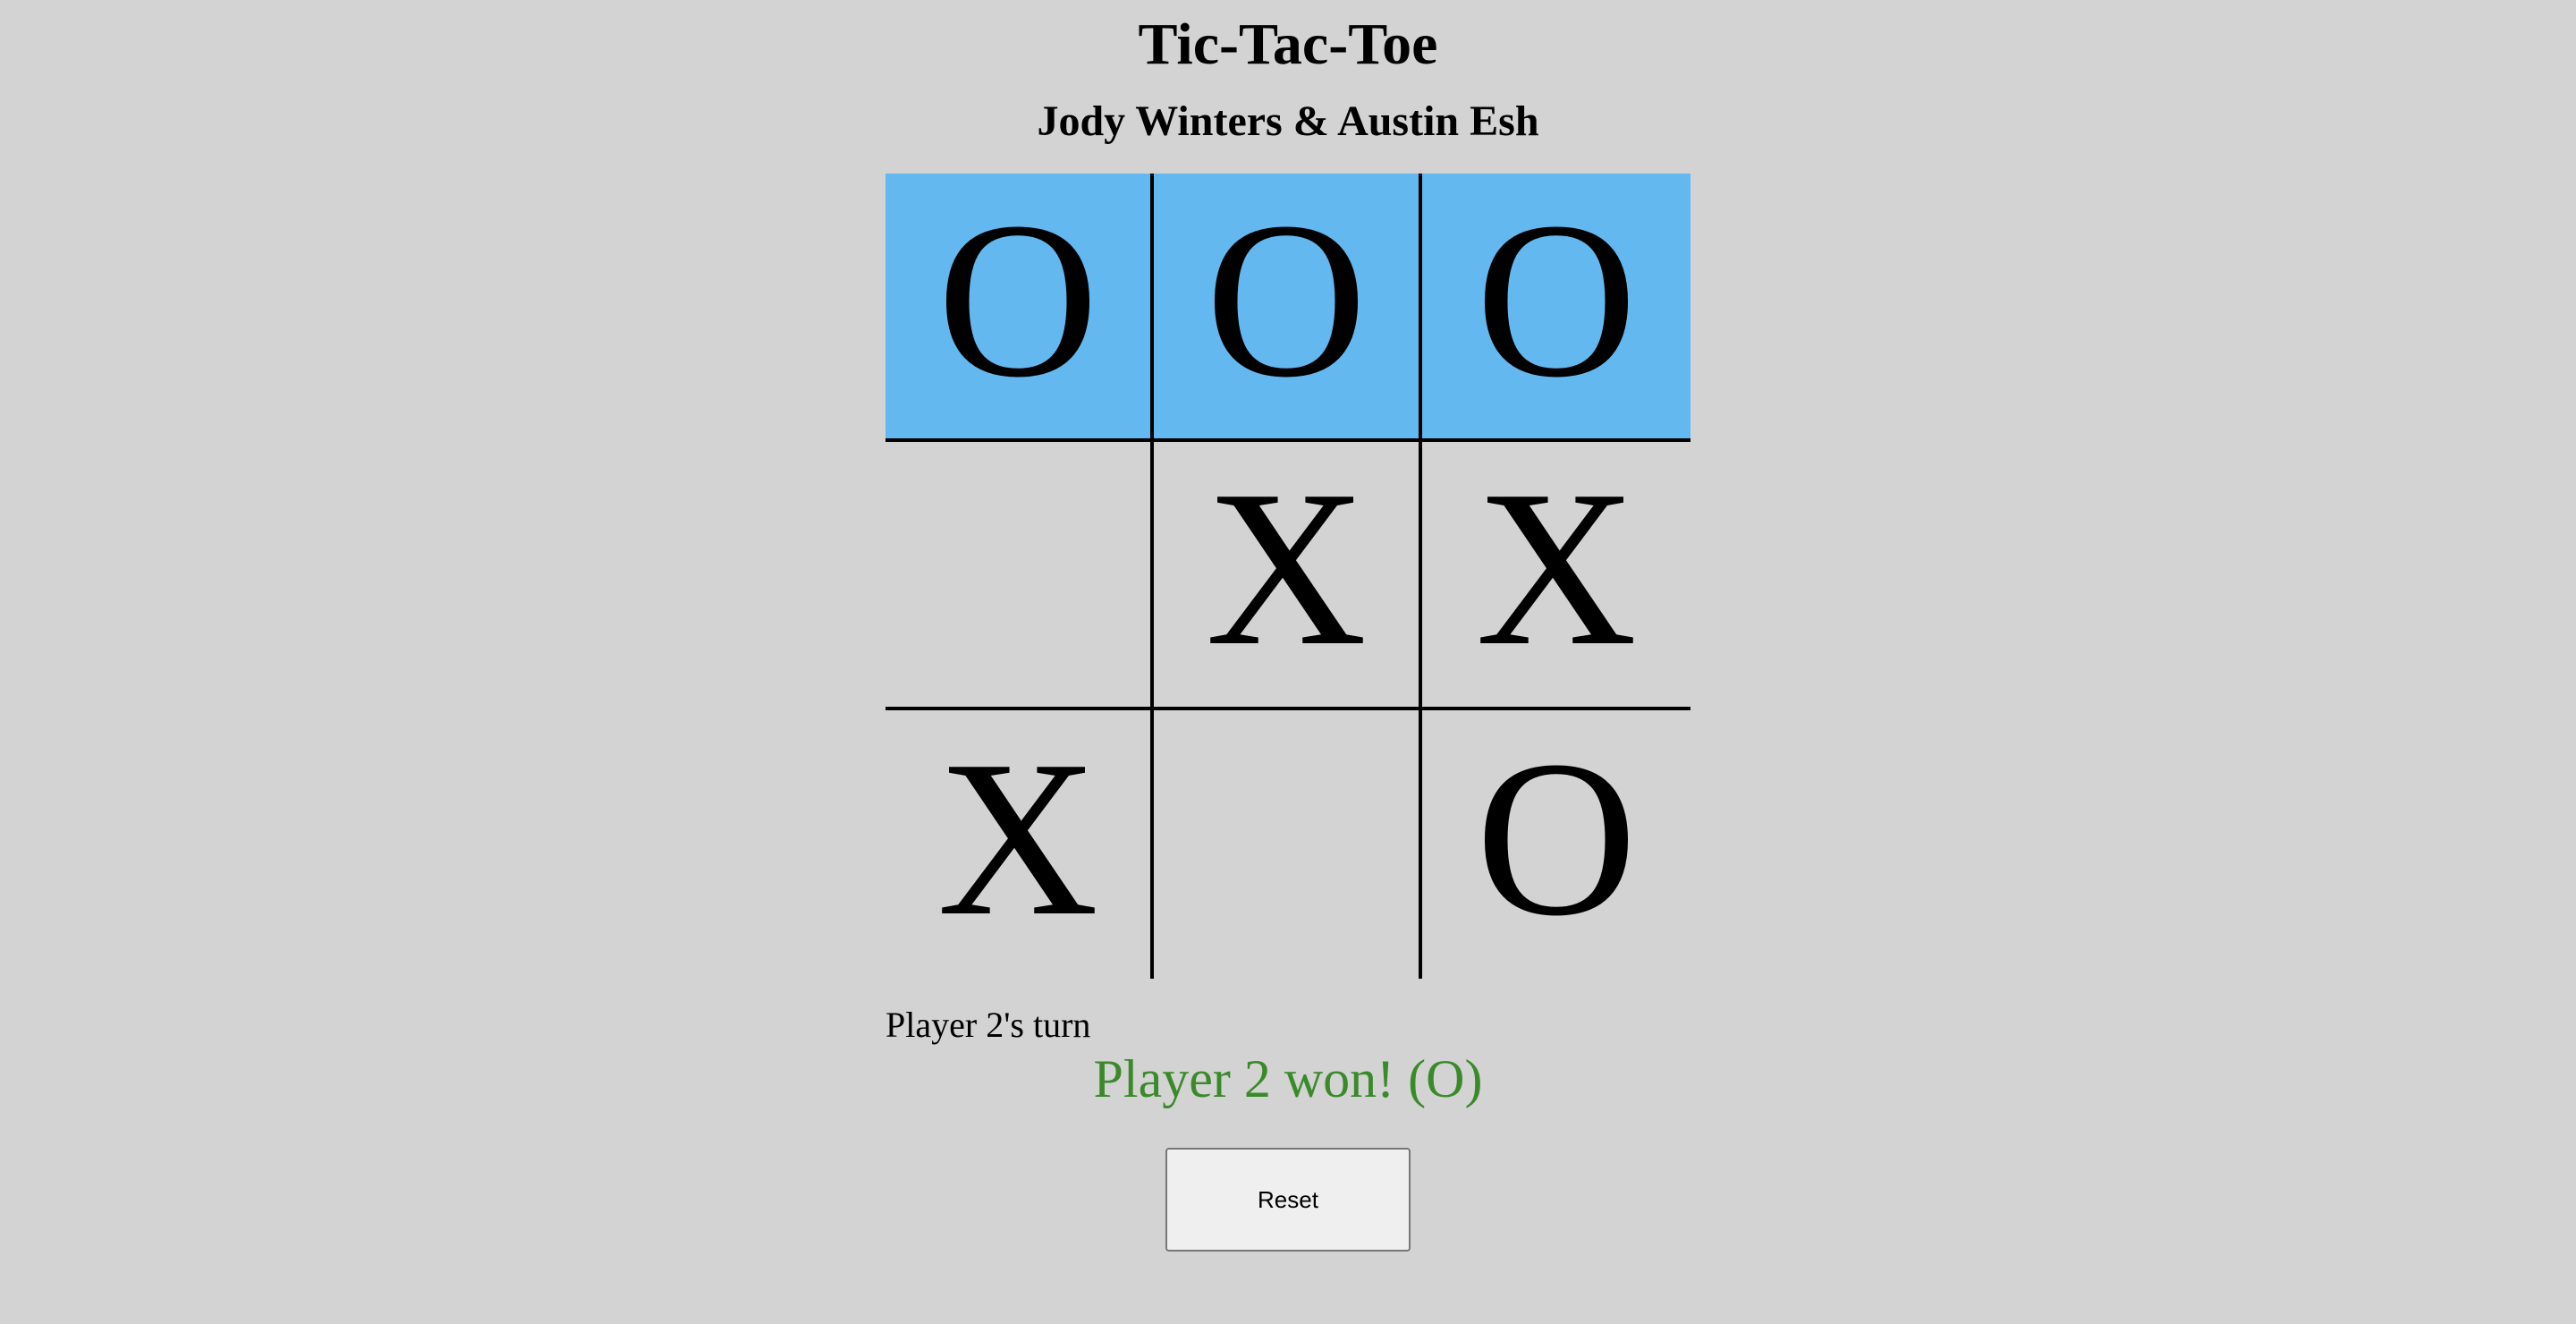 The width and height of the screenshot is (2576, 1324). I want to click on result-message: Player 2 won! (O), so click(1288, 1078).